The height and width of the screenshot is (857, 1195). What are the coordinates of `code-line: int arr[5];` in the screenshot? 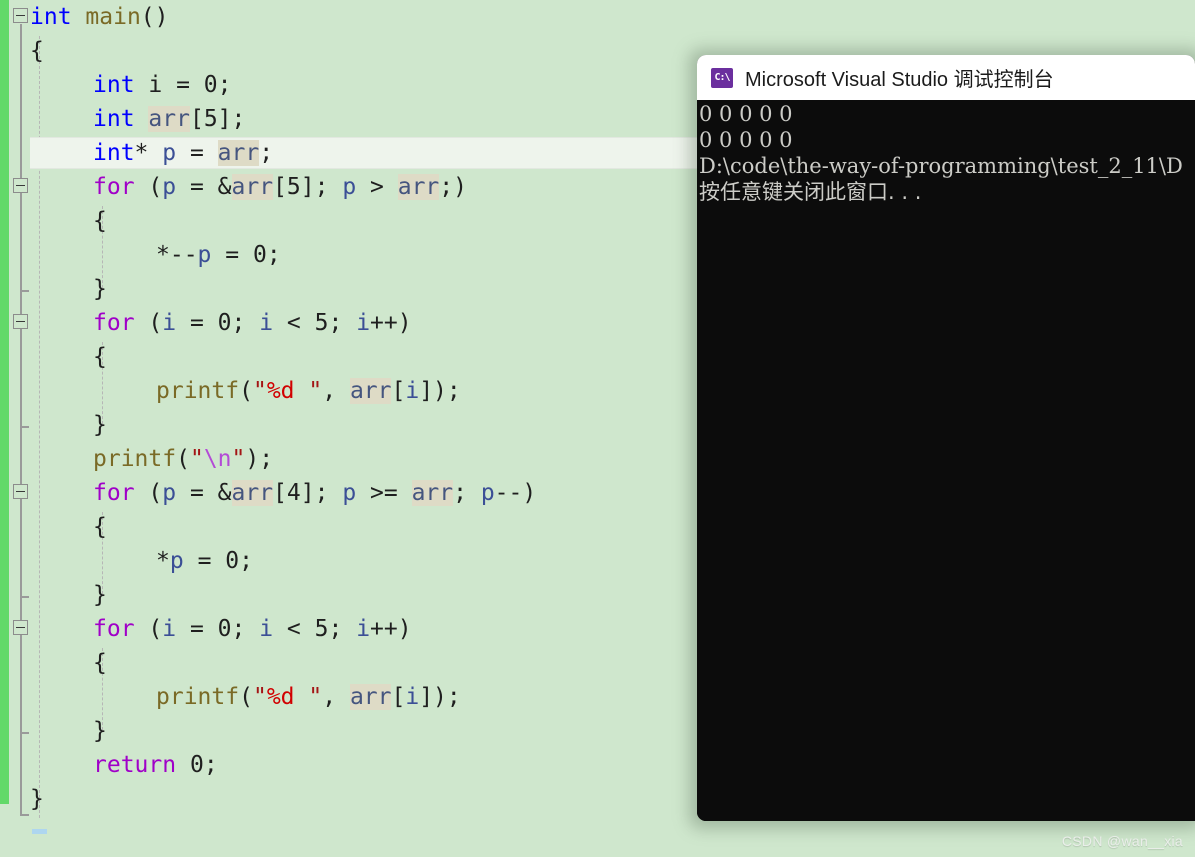 It's located at (169, 119).